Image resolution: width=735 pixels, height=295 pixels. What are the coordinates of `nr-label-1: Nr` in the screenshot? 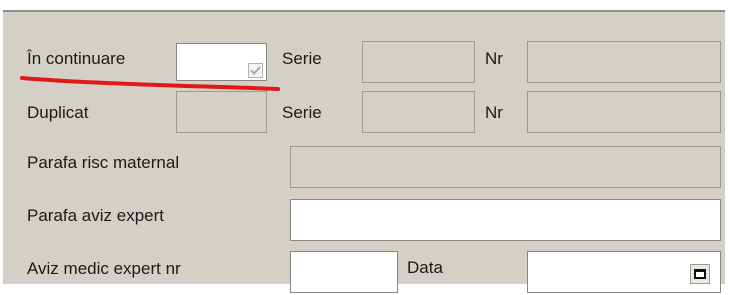 It's located at (494, 58).